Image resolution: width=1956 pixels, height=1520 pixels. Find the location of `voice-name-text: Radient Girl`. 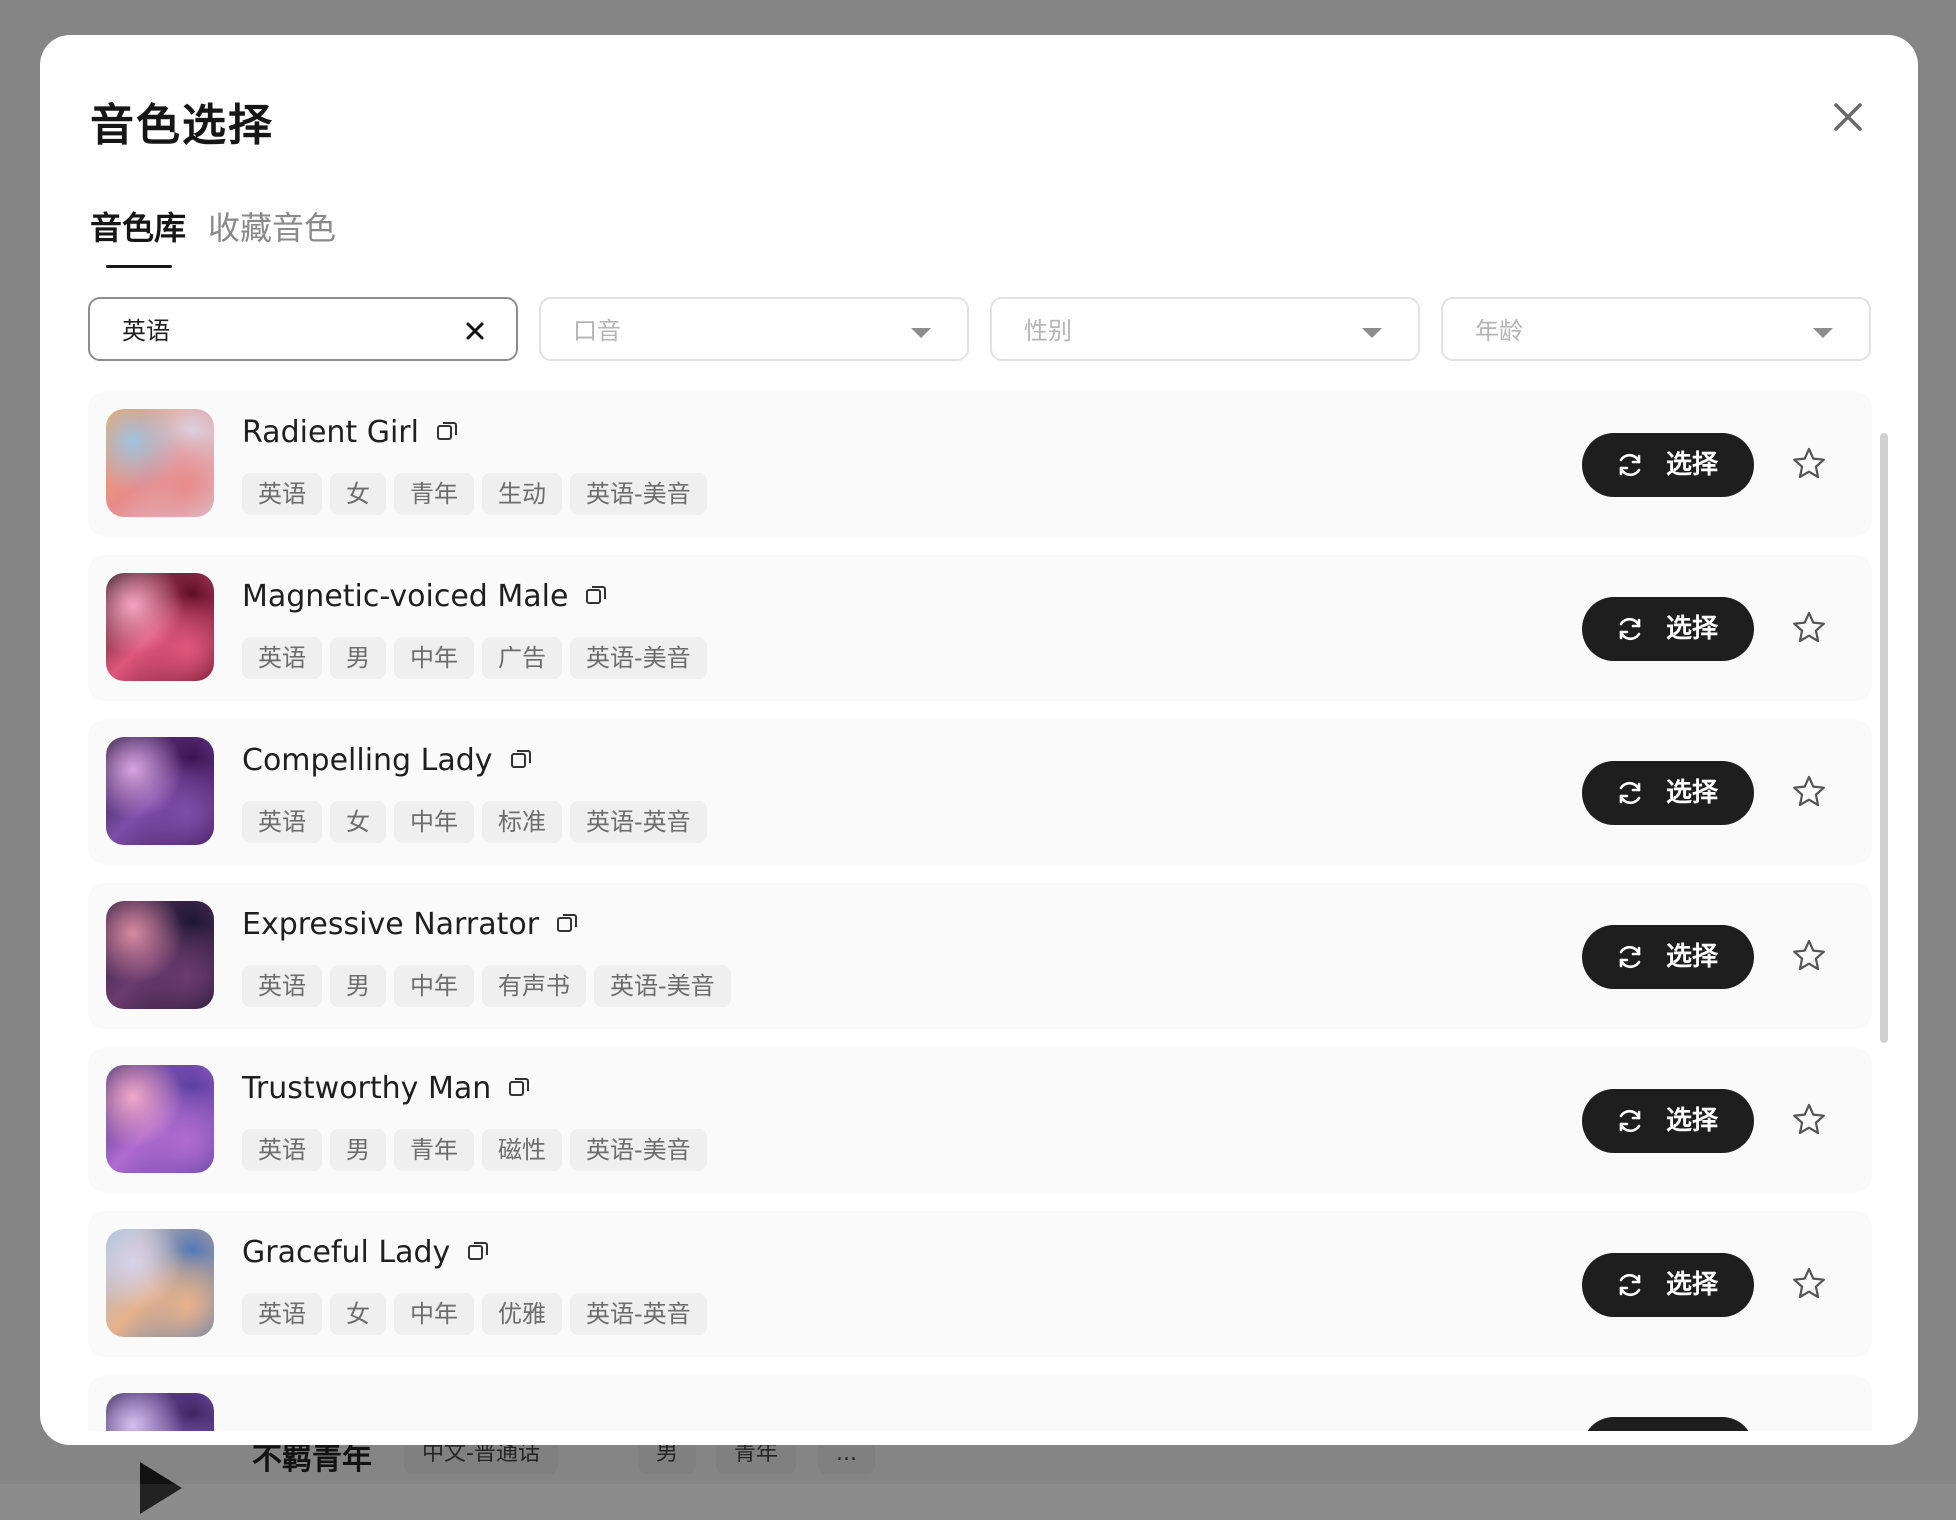

voice-name-text: Radient Girl is located at coordinates (330, 432).